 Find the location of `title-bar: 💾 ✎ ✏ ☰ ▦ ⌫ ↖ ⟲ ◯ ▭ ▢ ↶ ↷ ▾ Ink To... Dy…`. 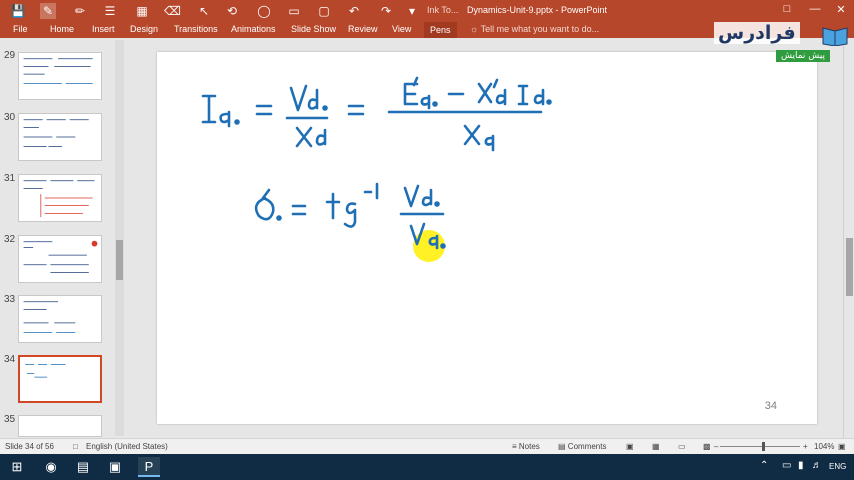

title-bar: 💾 ✎ ✏ ☰ ▦ ⌫ ↖ ⟲ ◯ ▭ ▢ ↶ ↷ ▾ Ink To... Dy… is located at coordinates (427, 11).